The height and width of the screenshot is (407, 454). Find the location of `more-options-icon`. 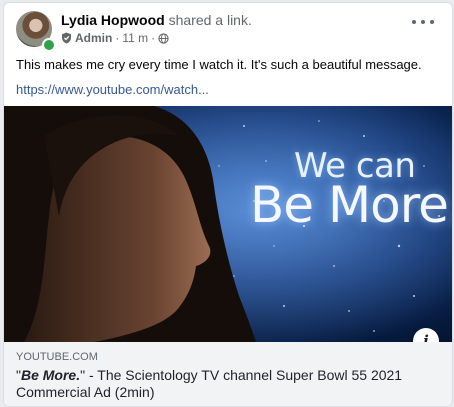

more-options-icon is located at coordinates (423, 22).